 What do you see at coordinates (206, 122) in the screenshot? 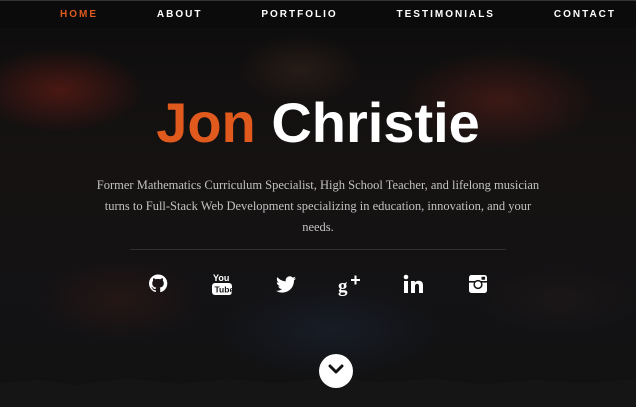
I see `hero-first-name: Jon` at bounding box center [206, 122].